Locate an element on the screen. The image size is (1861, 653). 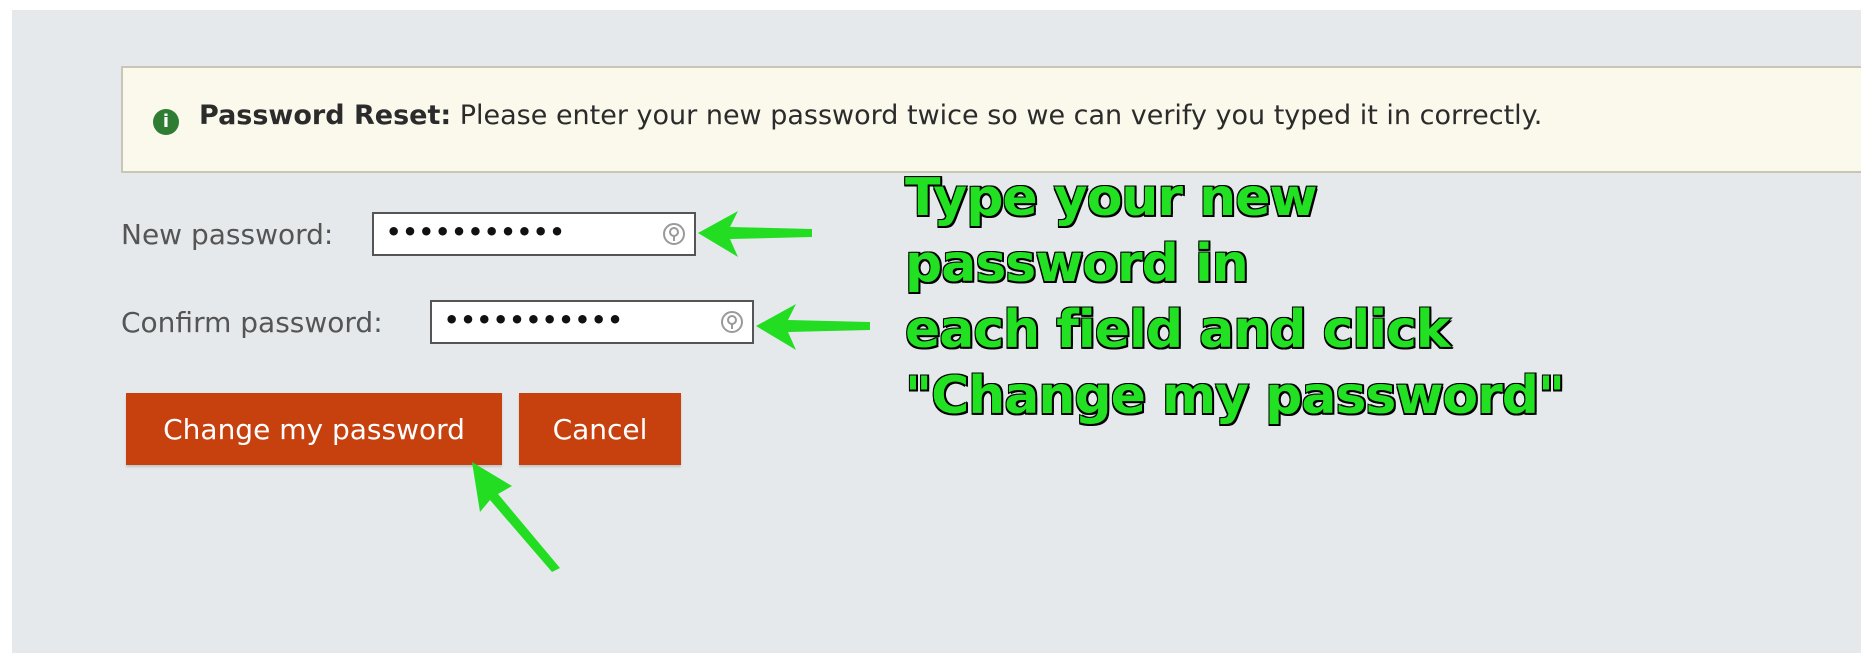
change-password-button: Change my password is located at coordinates (314, 429).